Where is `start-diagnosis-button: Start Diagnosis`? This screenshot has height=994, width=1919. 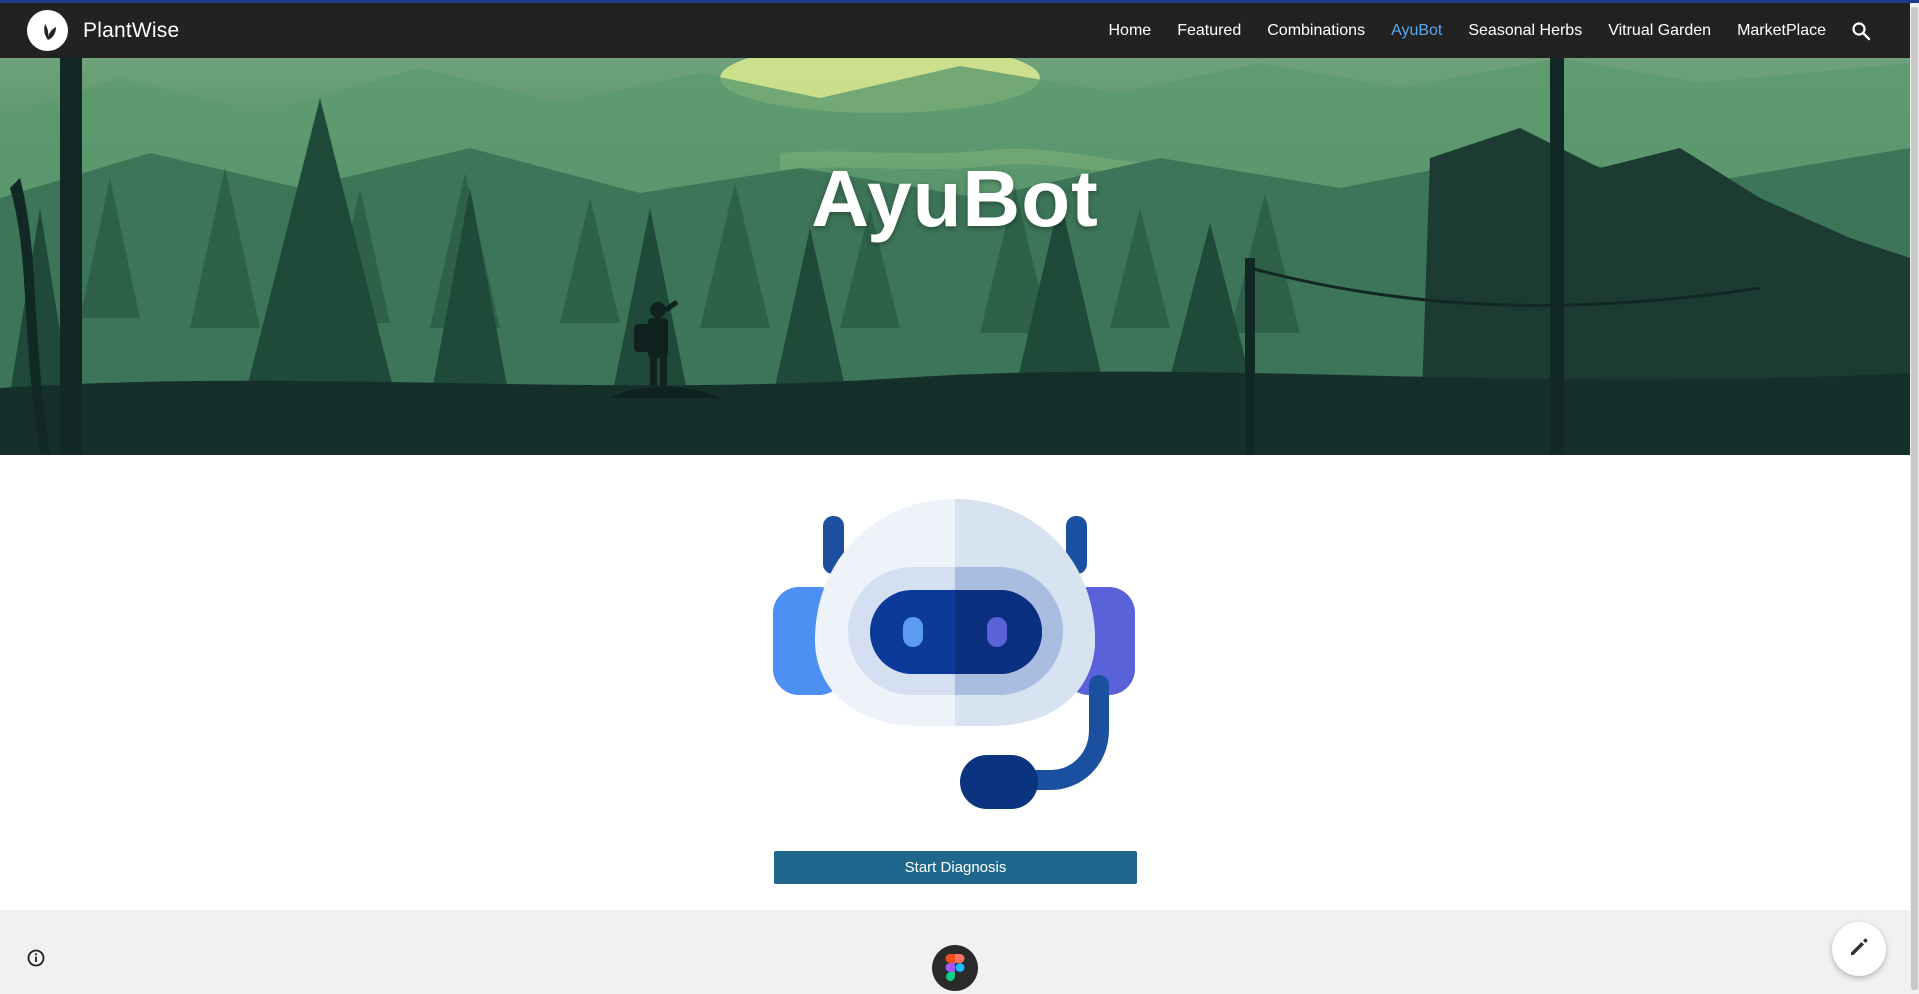 start-diagnosis-button: Start Diagnosis is located at coordinates (955, 867).